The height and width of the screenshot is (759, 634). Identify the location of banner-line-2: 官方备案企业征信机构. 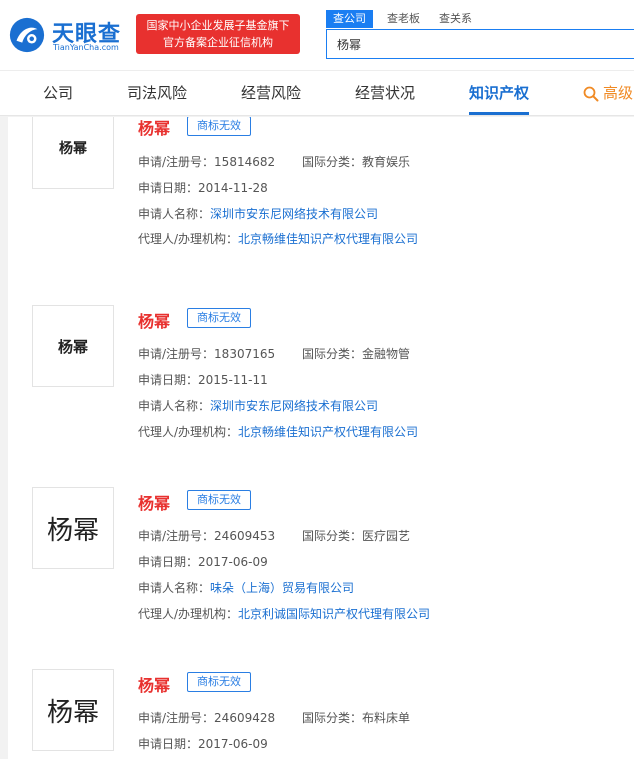
(218, 42).